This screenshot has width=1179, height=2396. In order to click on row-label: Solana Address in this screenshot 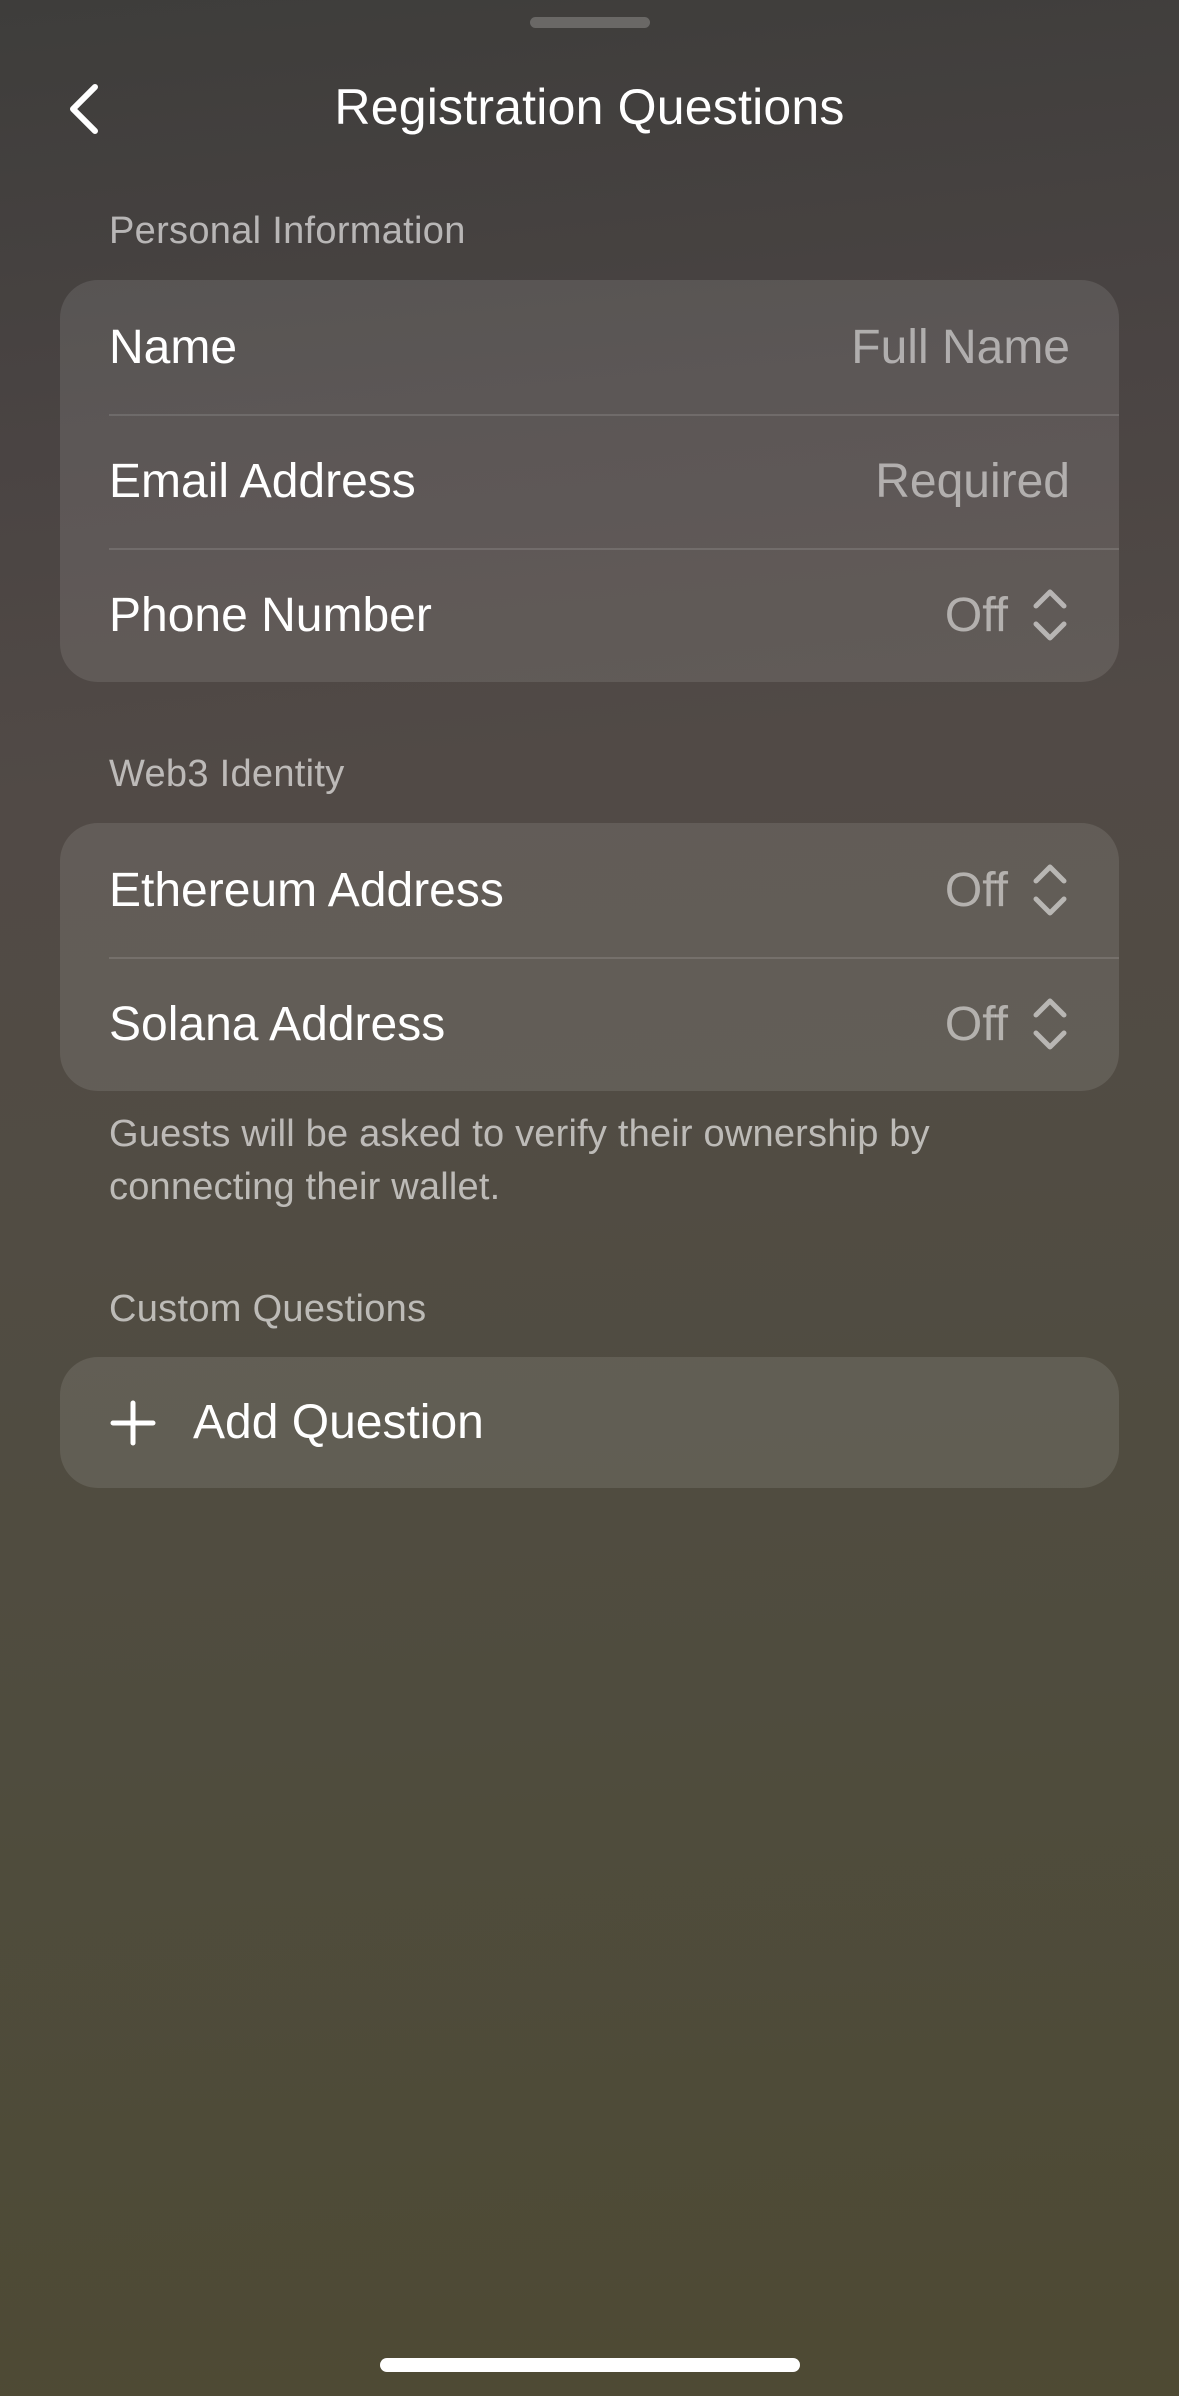, I will do `click(277, 1024)`.